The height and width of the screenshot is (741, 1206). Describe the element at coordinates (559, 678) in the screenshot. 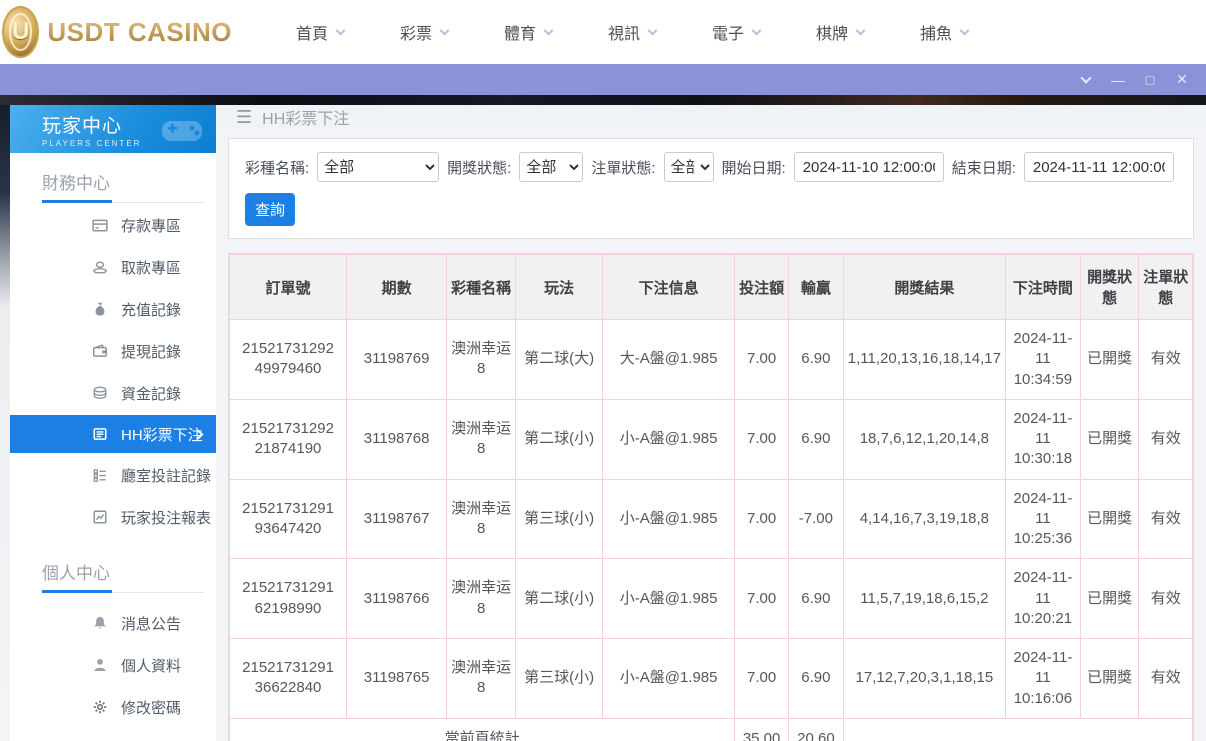

I see `table-cell: 第三球(小)` at that location.